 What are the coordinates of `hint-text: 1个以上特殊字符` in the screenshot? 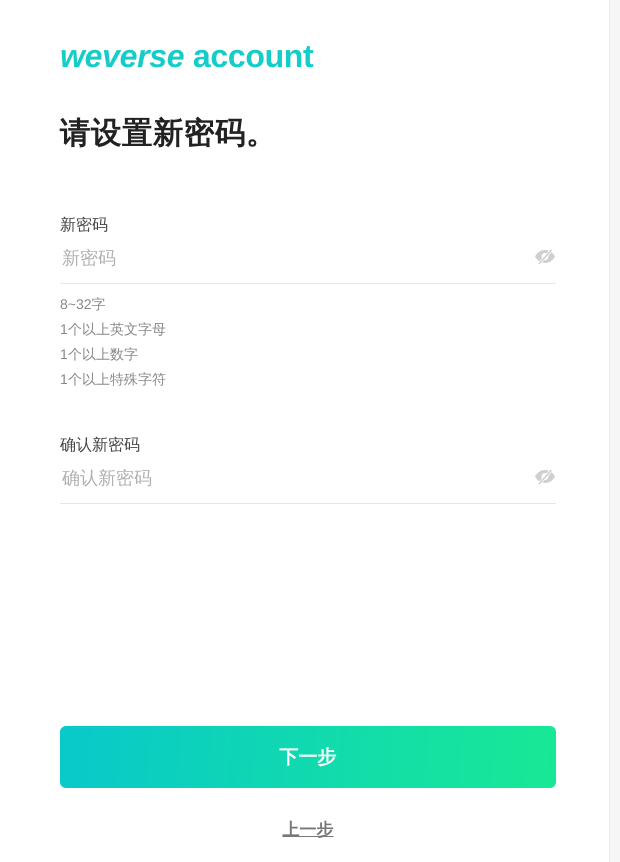 It's located at (113, 379).